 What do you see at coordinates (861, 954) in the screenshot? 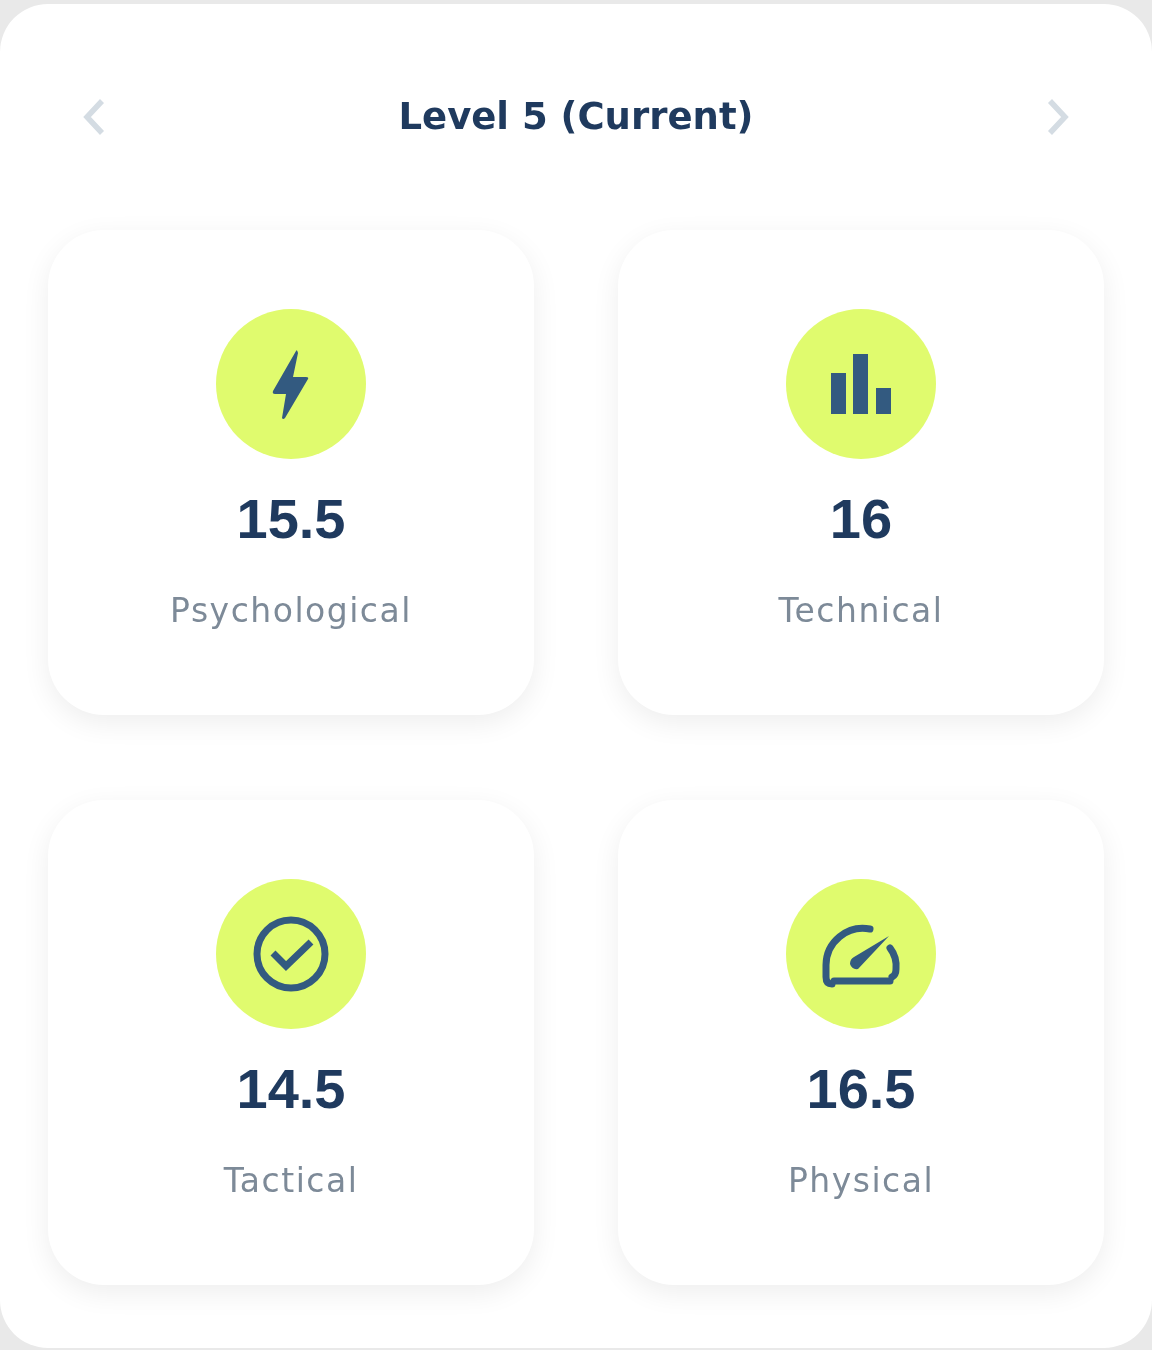
I see `speedometer-icon` at bounding box center [861, 954].